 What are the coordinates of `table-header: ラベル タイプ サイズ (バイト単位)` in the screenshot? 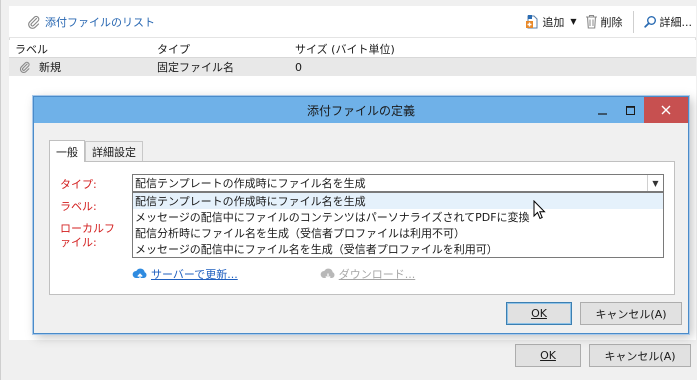 It's located at (352, 49).